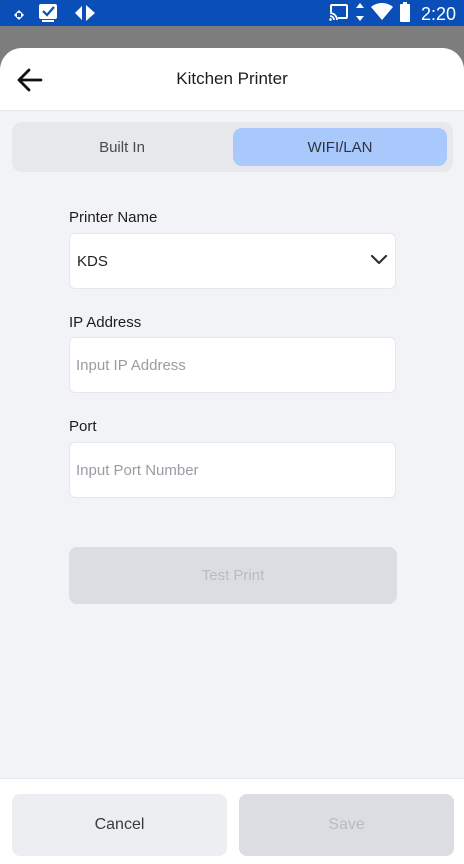 This screenshot has width=464, height=864. What do you see at coordinates (122, 147) in the screenshot?
I see `tab-built-in: Built In` at bounding box center [122, 147].